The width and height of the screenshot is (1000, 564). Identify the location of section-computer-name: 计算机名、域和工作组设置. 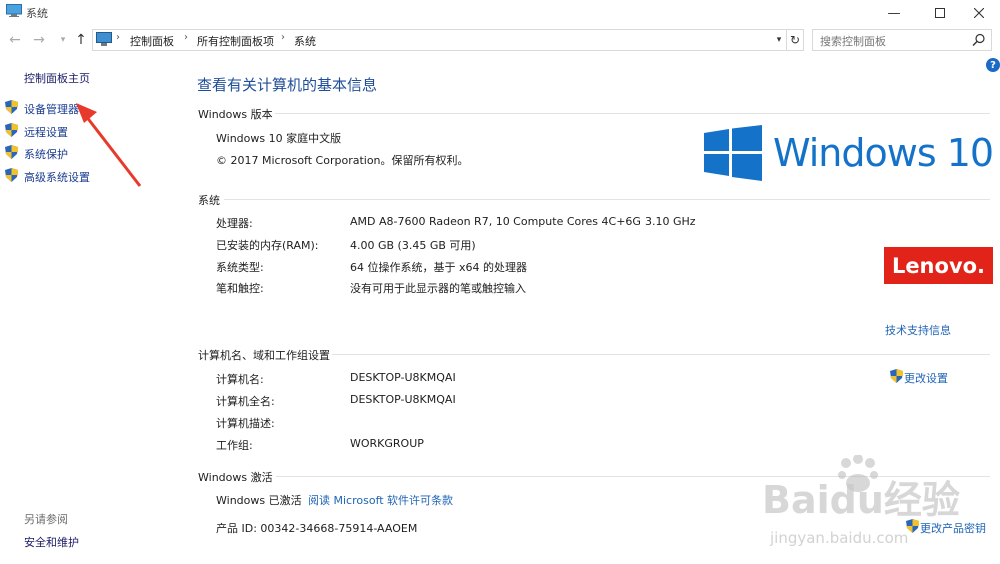
(264, 355).